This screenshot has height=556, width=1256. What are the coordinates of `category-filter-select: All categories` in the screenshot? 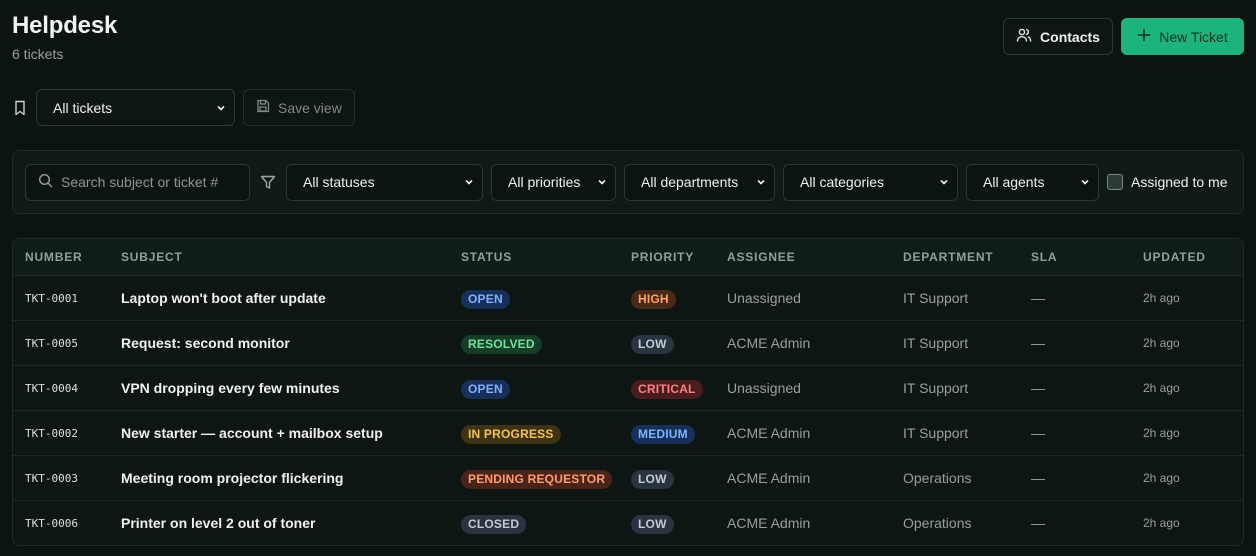 It's located at (870, 182).